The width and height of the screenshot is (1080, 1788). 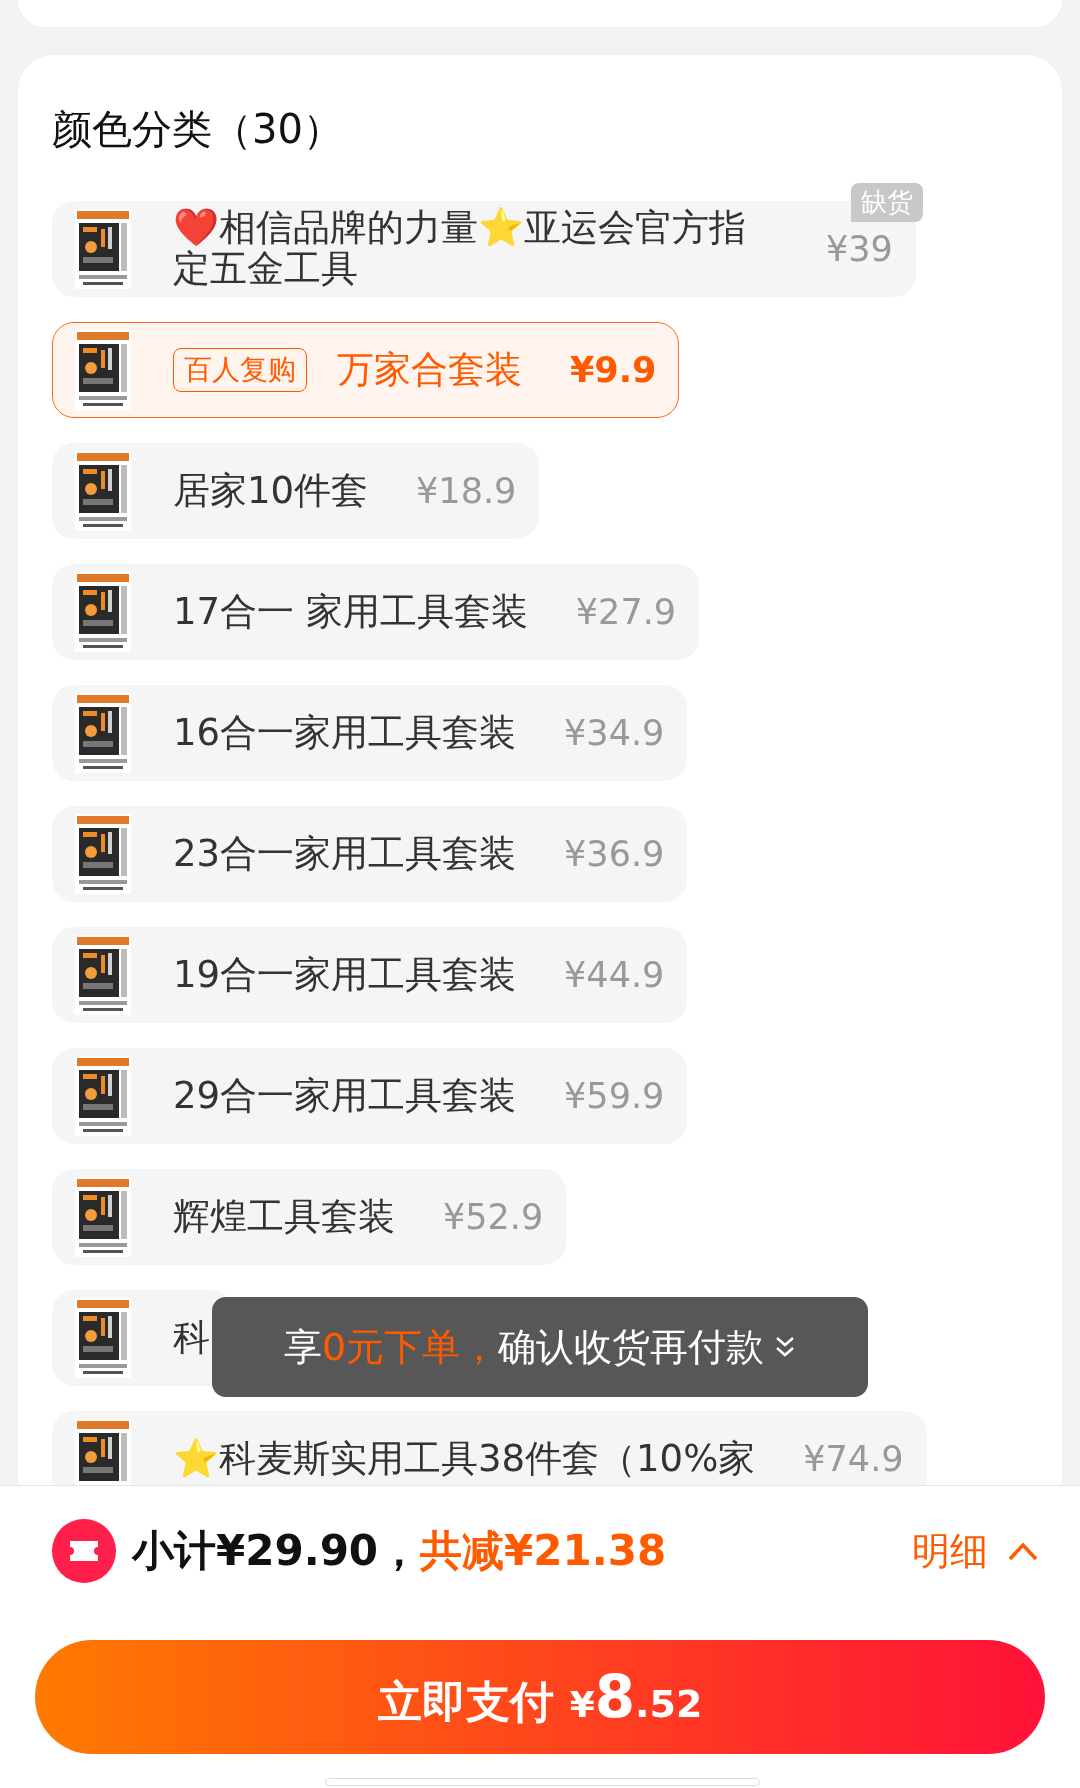 I want to click on option-item: 29合一家用工具套装 ¥59.9, so click(x=370, y=1096).